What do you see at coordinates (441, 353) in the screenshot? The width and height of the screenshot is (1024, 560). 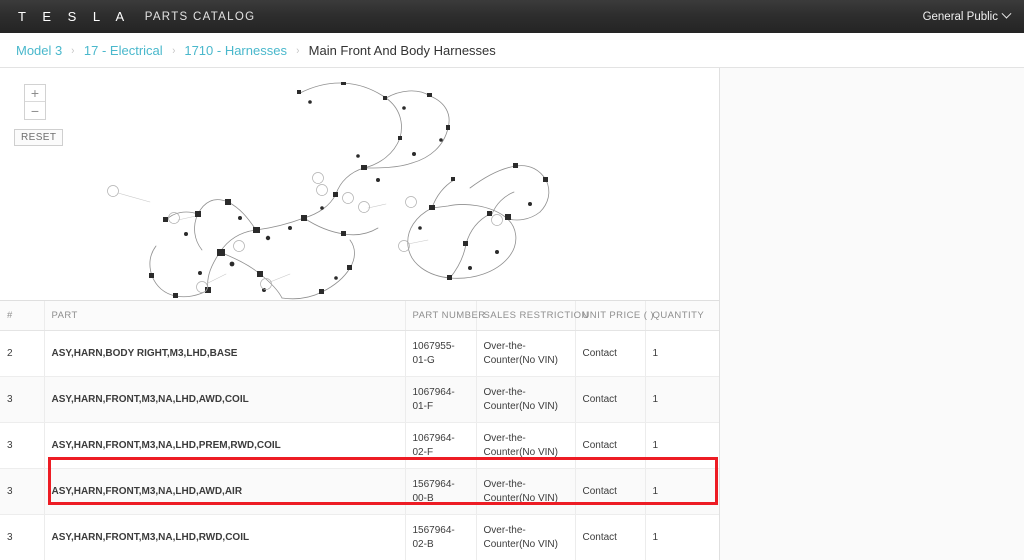 I see `table-row-part-number: 1067955-01-G` at bounding box center [441, 353].